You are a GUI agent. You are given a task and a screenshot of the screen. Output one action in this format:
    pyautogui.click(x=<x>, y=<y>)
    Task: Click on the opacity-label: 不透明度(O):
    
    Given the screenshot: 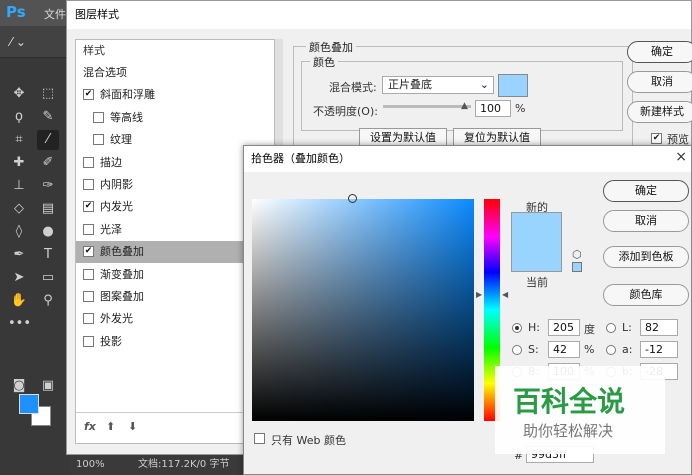 What is the action you would take?
    pyautogui.click(x=345, y=111)
    